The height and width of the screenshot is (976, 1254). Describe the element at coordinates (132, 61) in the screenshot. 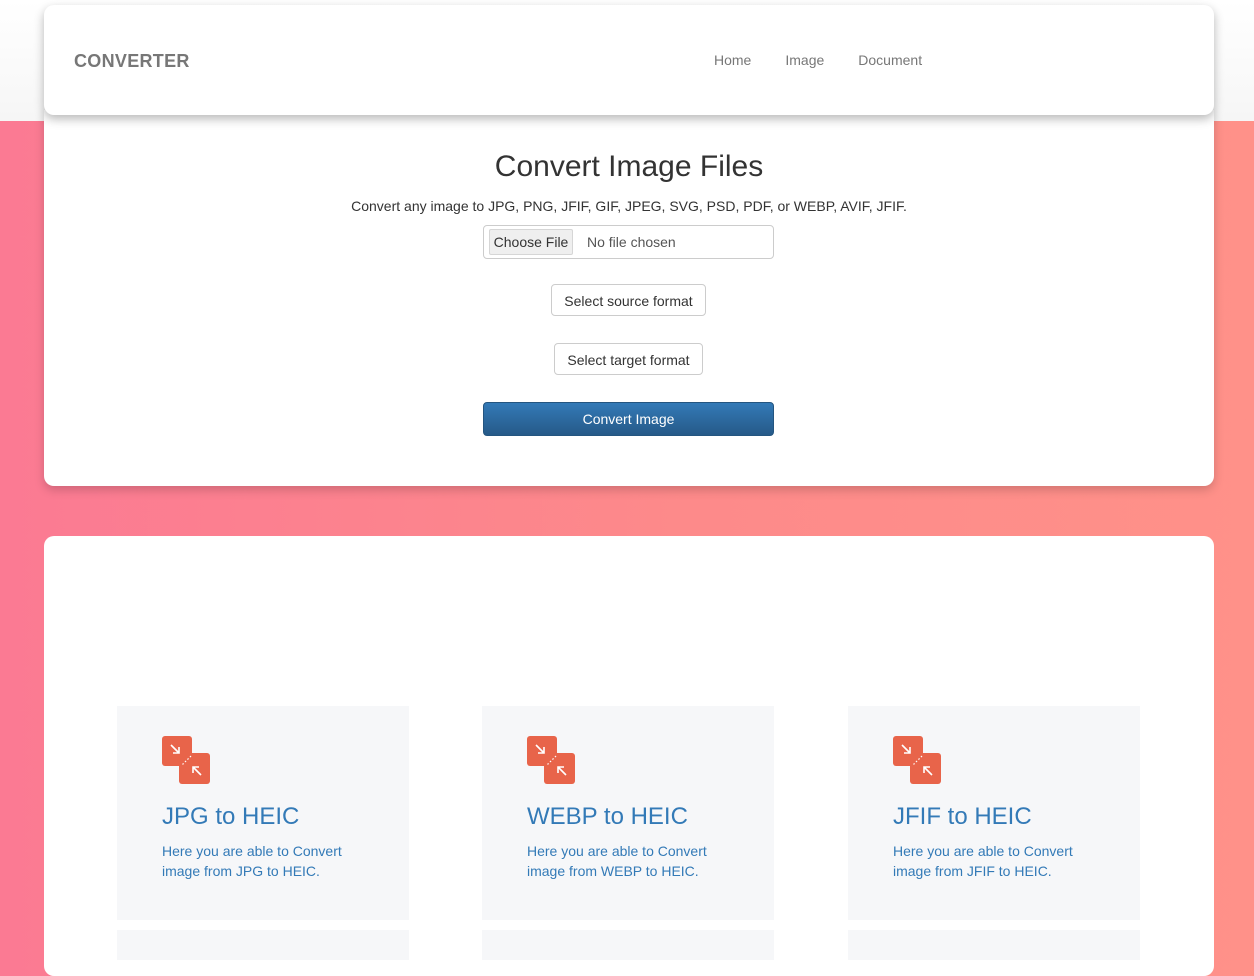

I see `brand-logo: CONVERTER` at that location.